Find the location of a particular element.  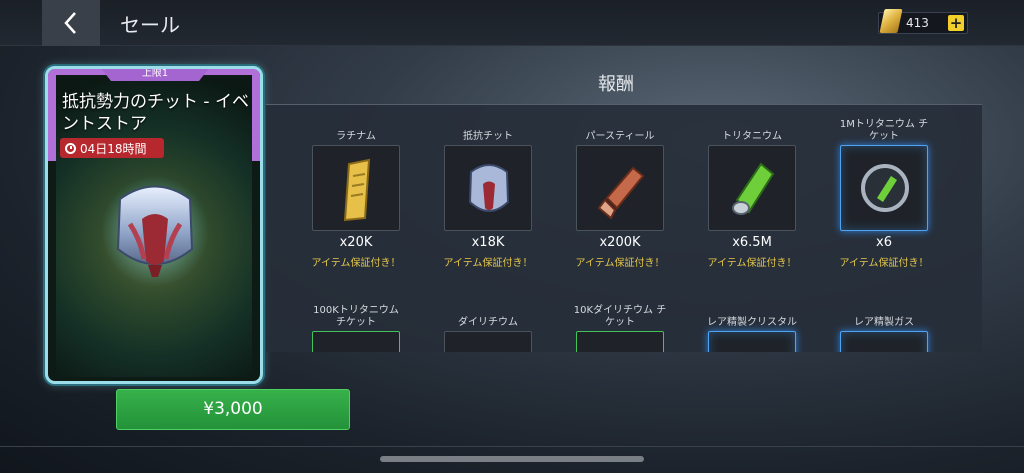

currency-display: 413 + is located at coordinates (923, 21).